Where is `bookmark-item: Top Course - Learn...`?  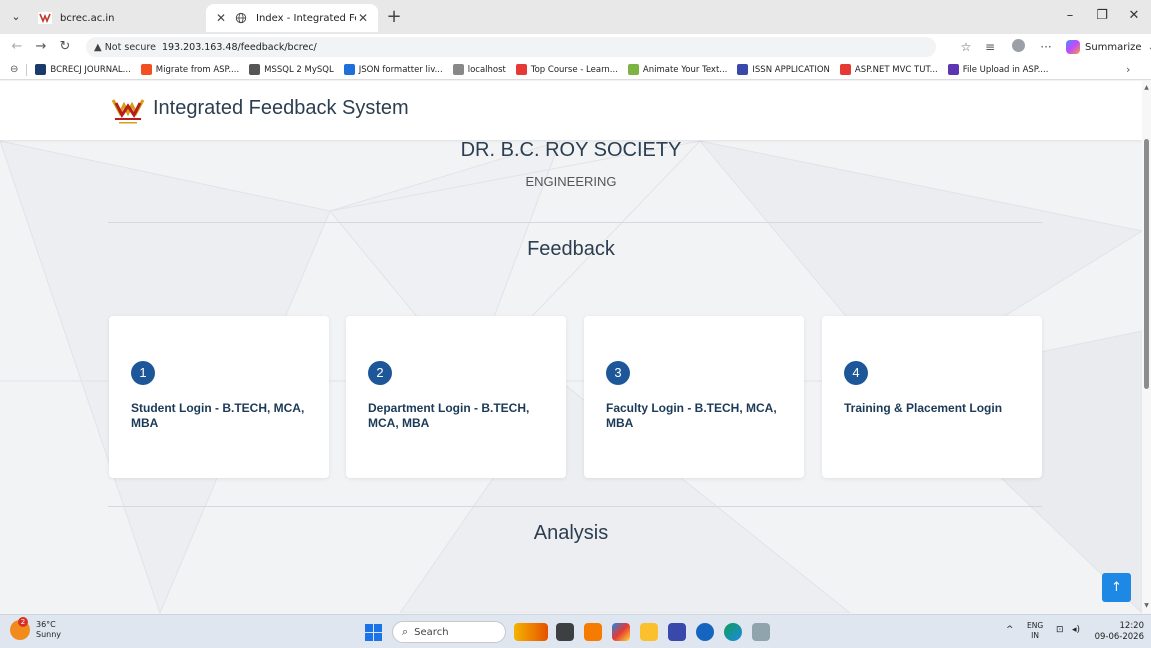 bookmark-item: Top Course - Learn... is located at coordinates (566, 69).